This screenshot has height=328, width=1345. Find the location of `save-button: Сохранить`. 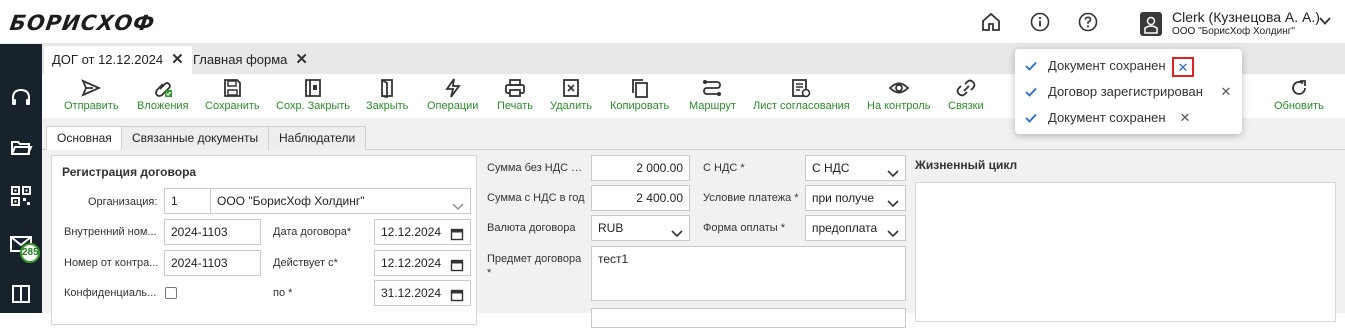

save-button: Сохранить is located at coordinates (232, 95).